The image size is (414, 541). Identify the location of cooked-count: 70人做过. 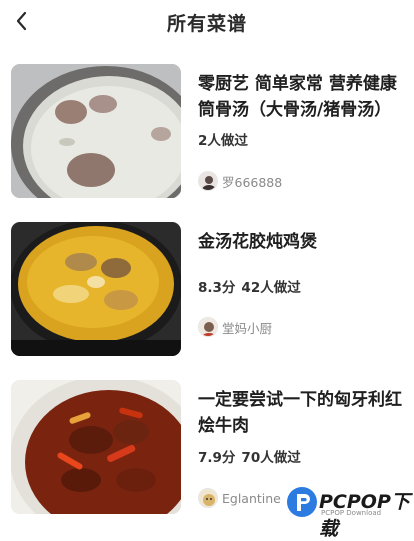
(271, 458).